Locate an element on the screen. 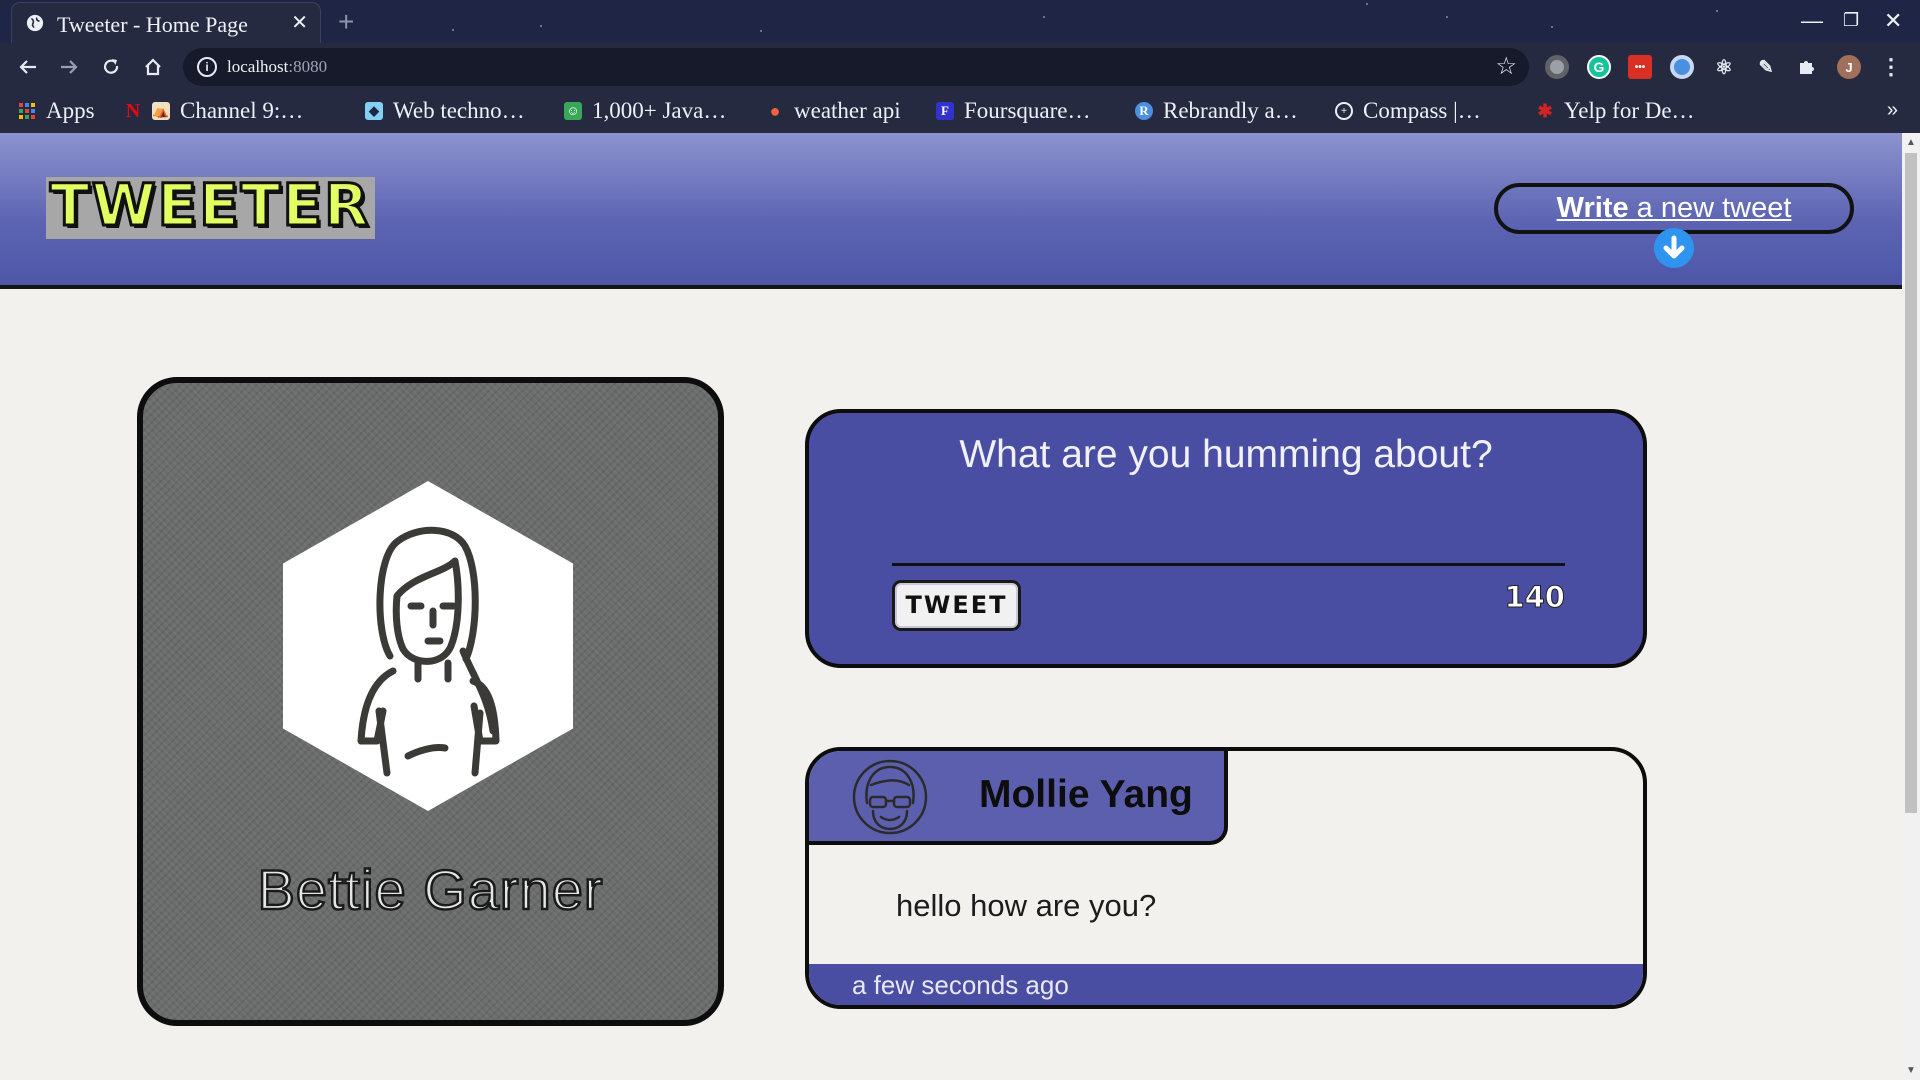 This screenshot has width=1920, height=1080. bookmark-weather-api: ● weather api is located at coordinates (833, 111).